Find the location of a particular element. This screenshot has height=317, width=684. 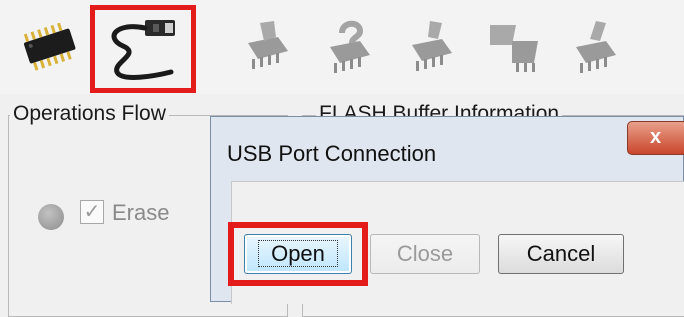

dialog-close-button: x is located at coordinates (655, 138).